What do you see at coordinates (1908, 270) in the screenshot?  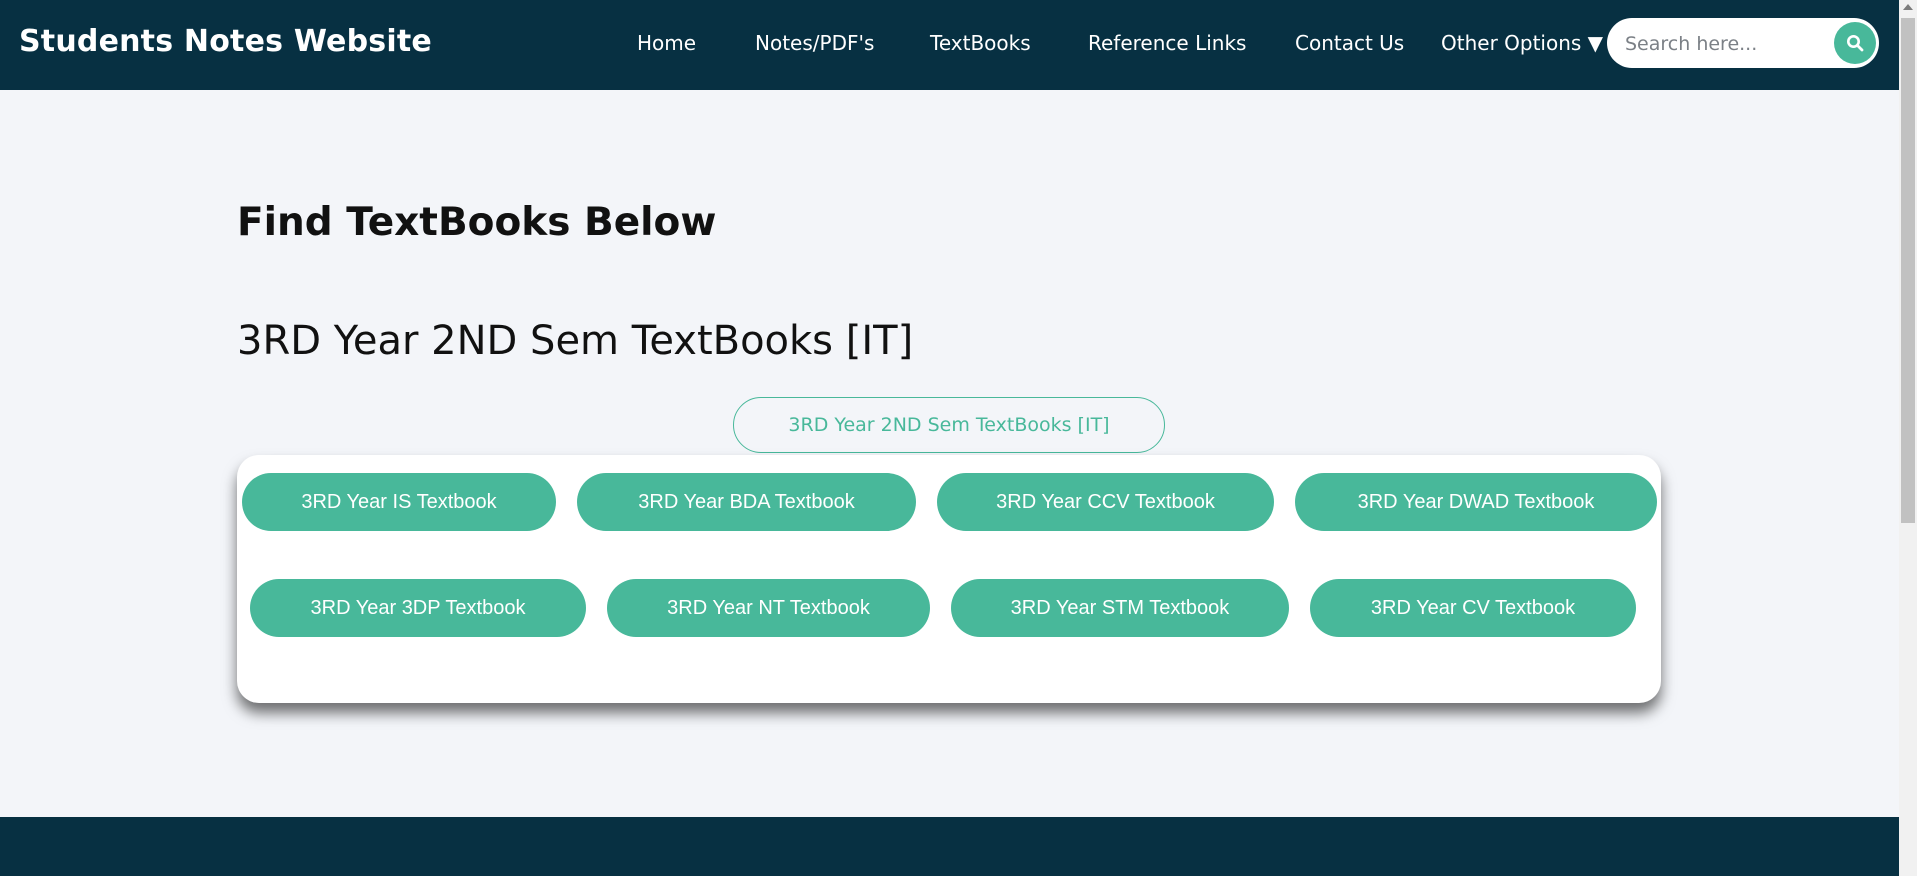 I see `scroll-thumb` at bounding box center [1908, 270].